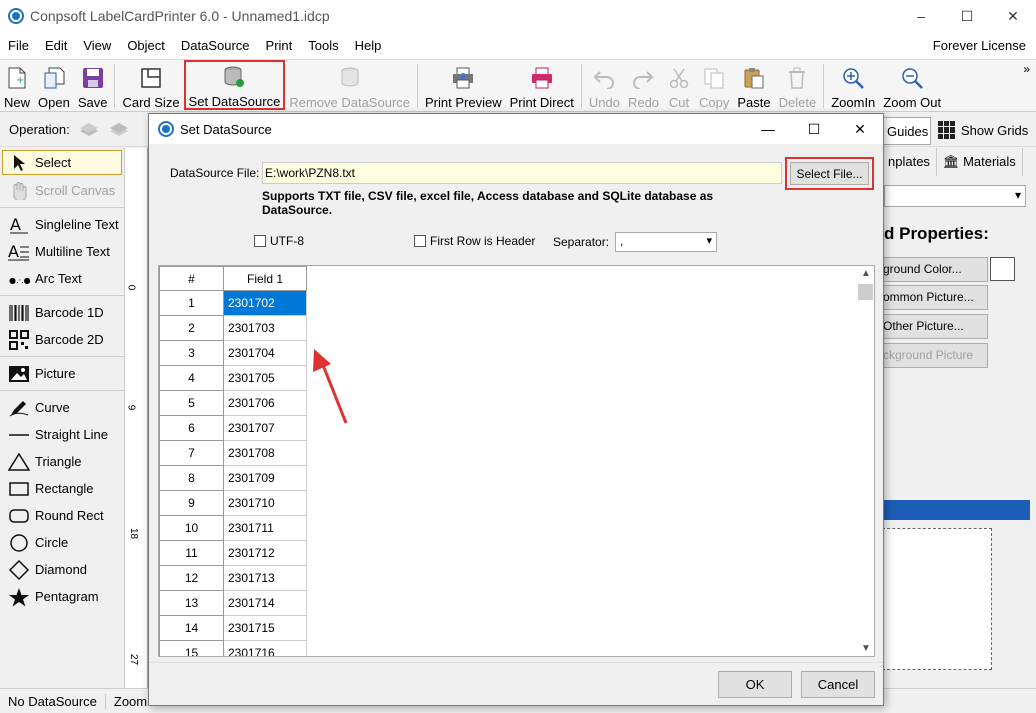 The width and height of the screenshot is (1036, 713). Describe the element at coordinates (233, 503) in the screenshot. I see `table-row: 9 2301710` at that location.